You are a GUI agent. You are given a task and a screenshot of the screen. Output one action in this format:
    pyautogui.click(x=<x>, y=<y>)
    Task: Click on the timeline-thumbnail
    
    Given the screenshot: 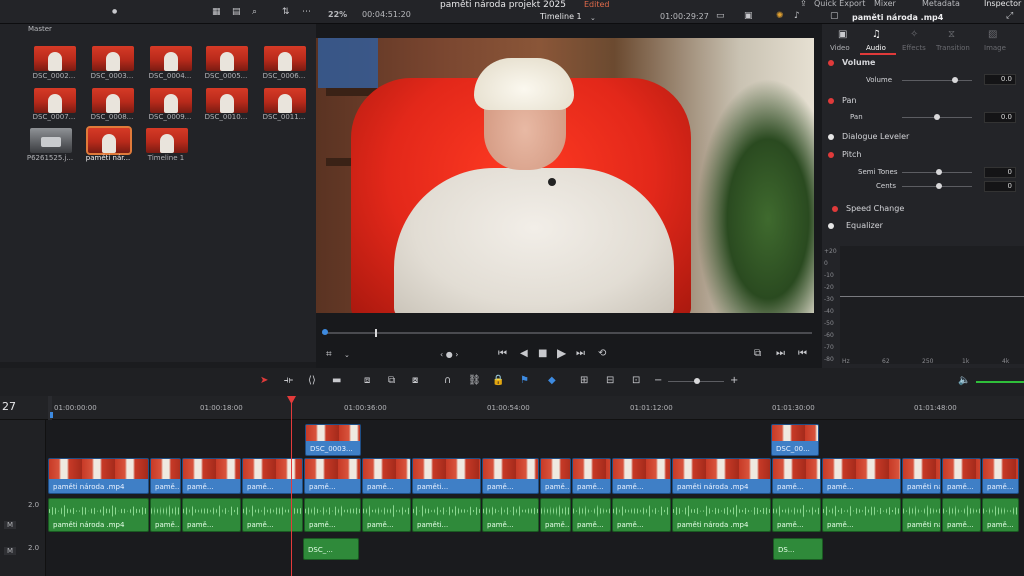 What is the action you would take?
    pyautogui.click(x=167, y=140)
    